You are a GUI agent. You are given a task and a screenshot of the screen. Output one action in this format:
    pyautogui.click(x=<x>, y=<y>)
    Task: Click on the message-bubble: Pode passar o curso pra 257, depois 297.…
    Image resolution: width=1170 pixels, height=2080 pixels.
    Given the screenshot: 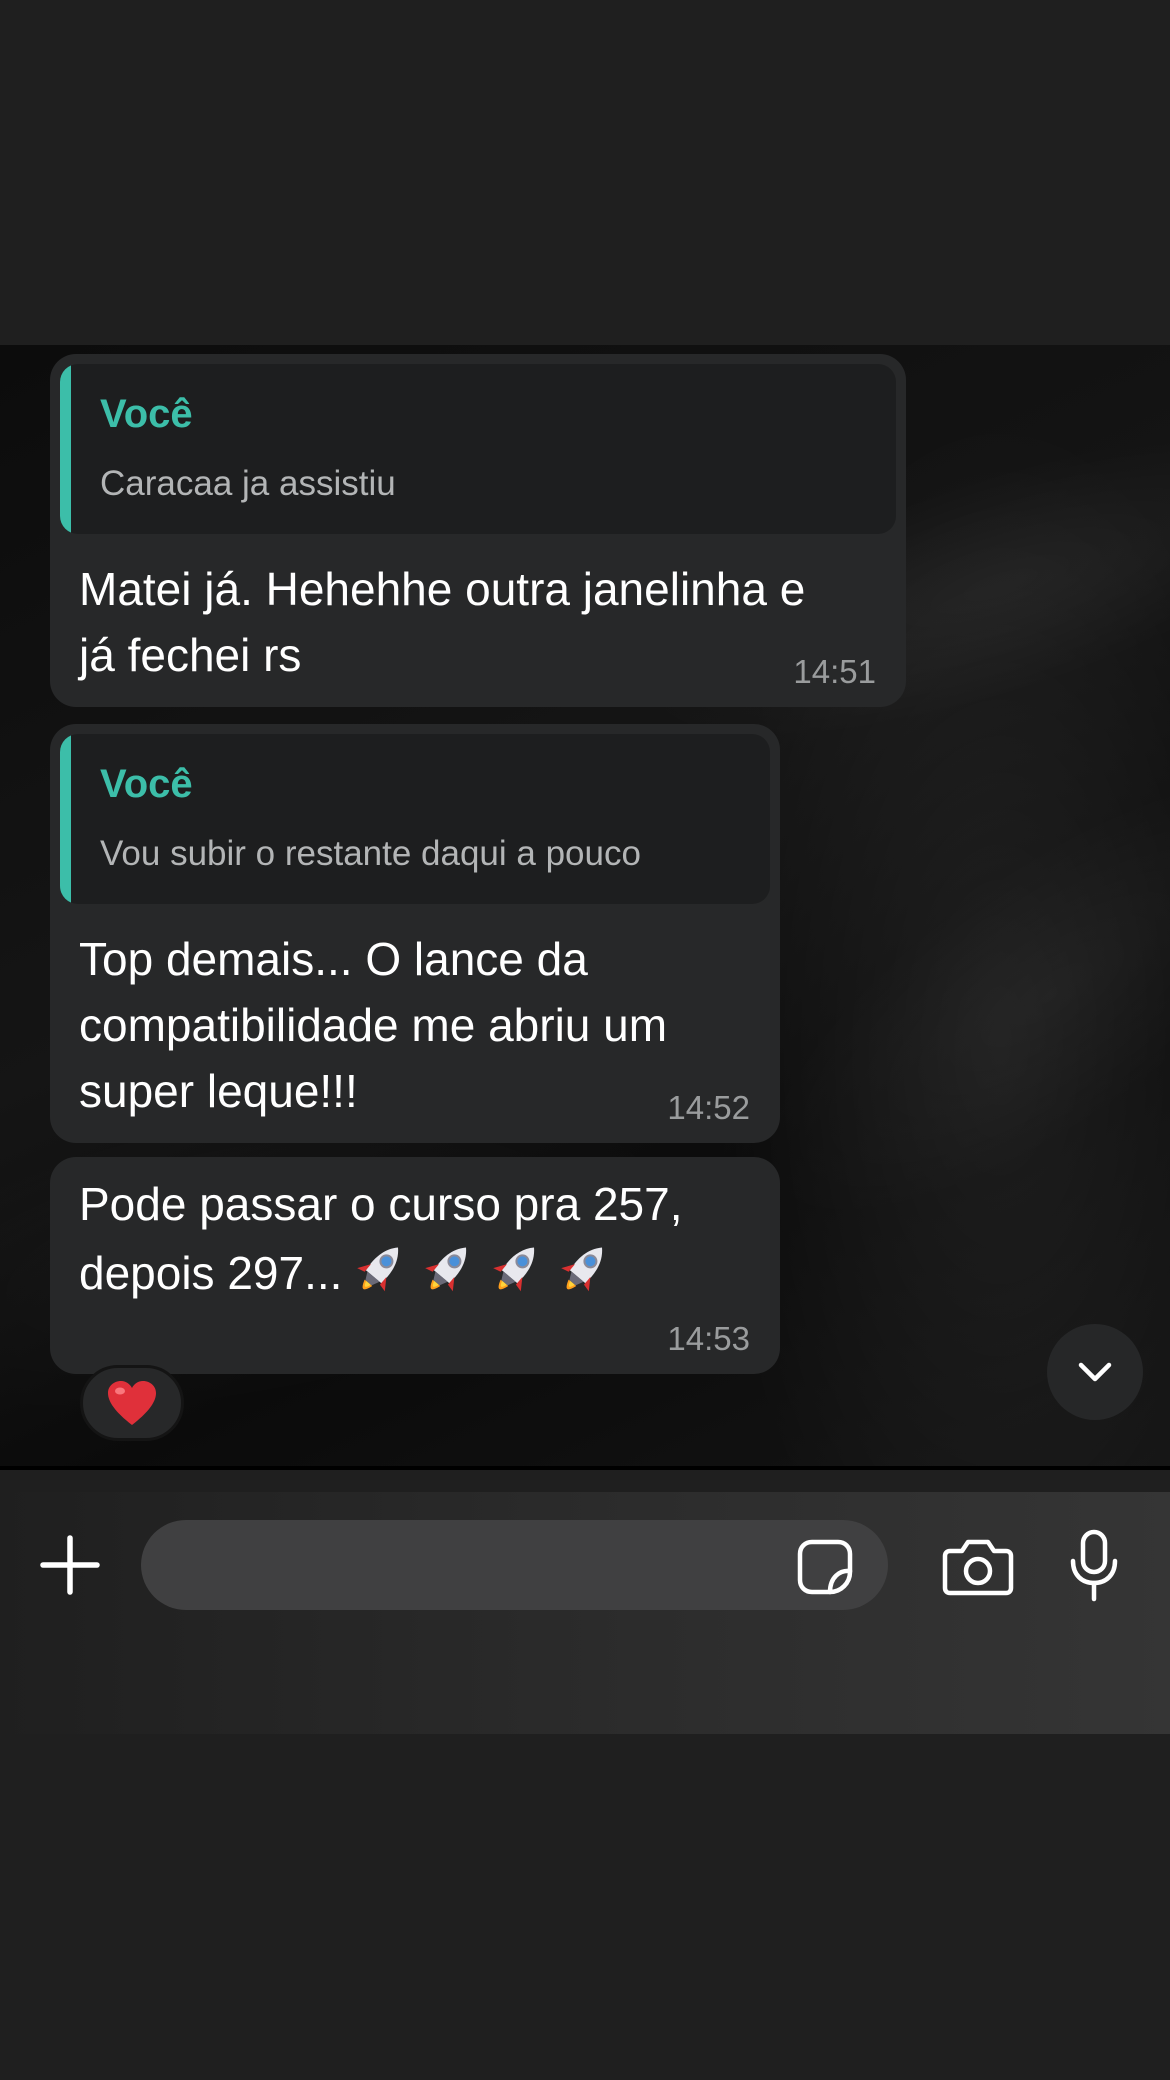 What is the action you would take?
    pyautogui.click(x=415, y=1265)
    